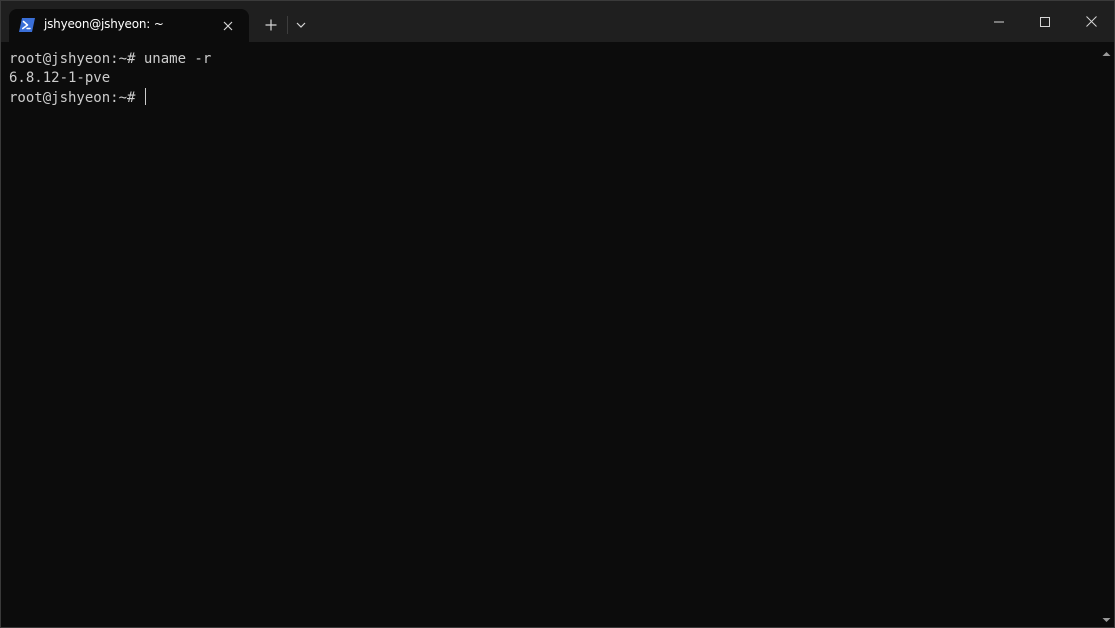  I want to click on minimize-icon, so click(999, 21).